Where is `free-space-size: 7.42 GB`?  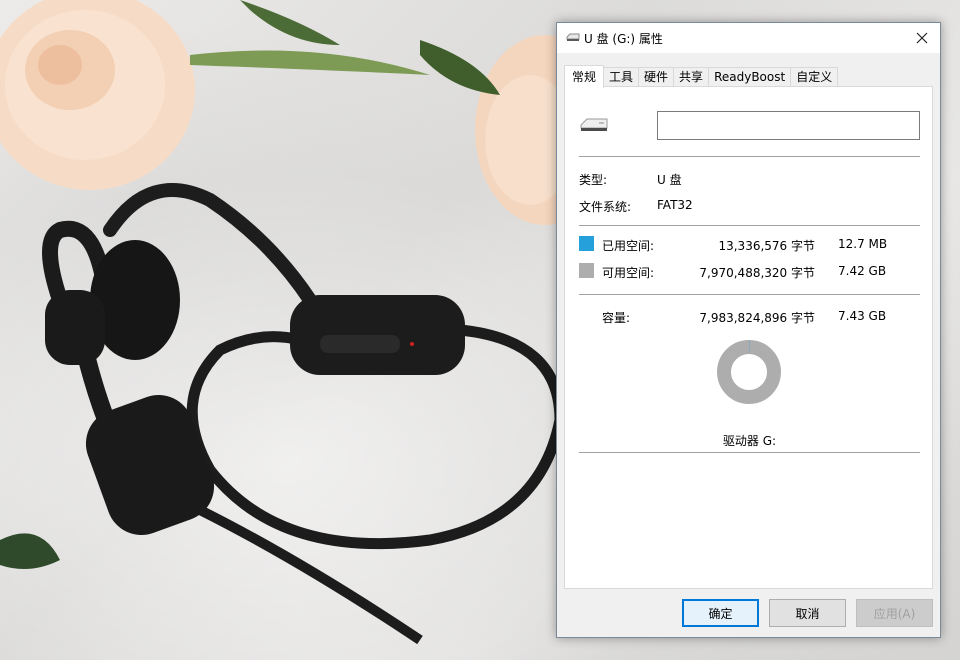
free-space-size: 7.42 GB is located at coordinates (862, 271).